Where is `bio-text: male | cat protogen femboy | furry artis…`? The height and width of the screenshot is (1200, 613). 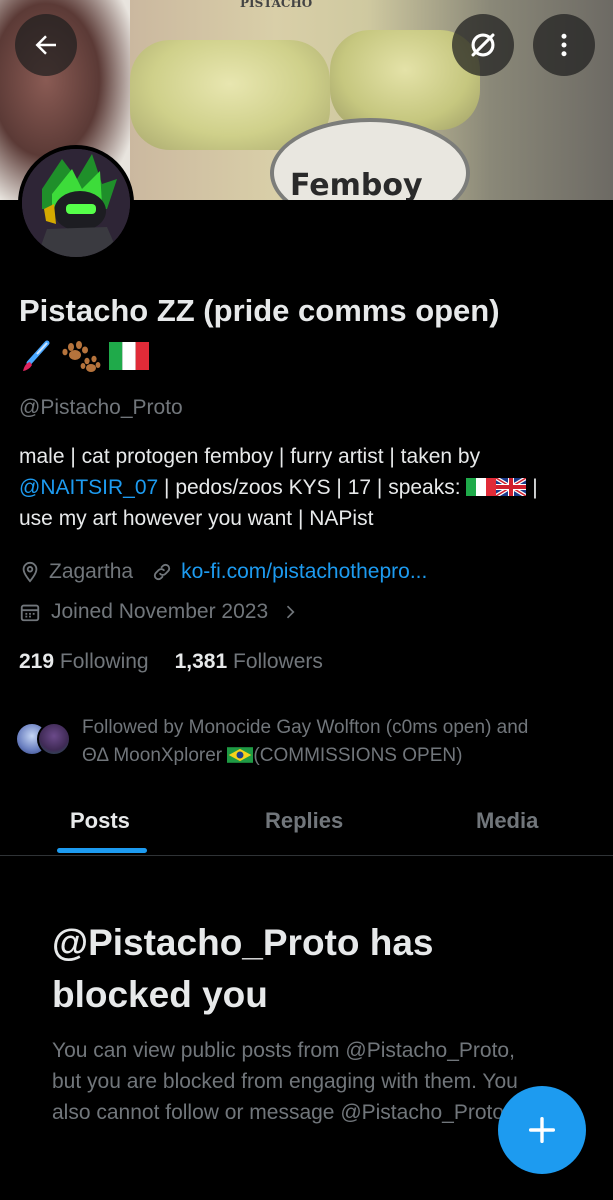 bio-text: male | cat protogen femboy | furry artis… is located at coordinates (250, 456).